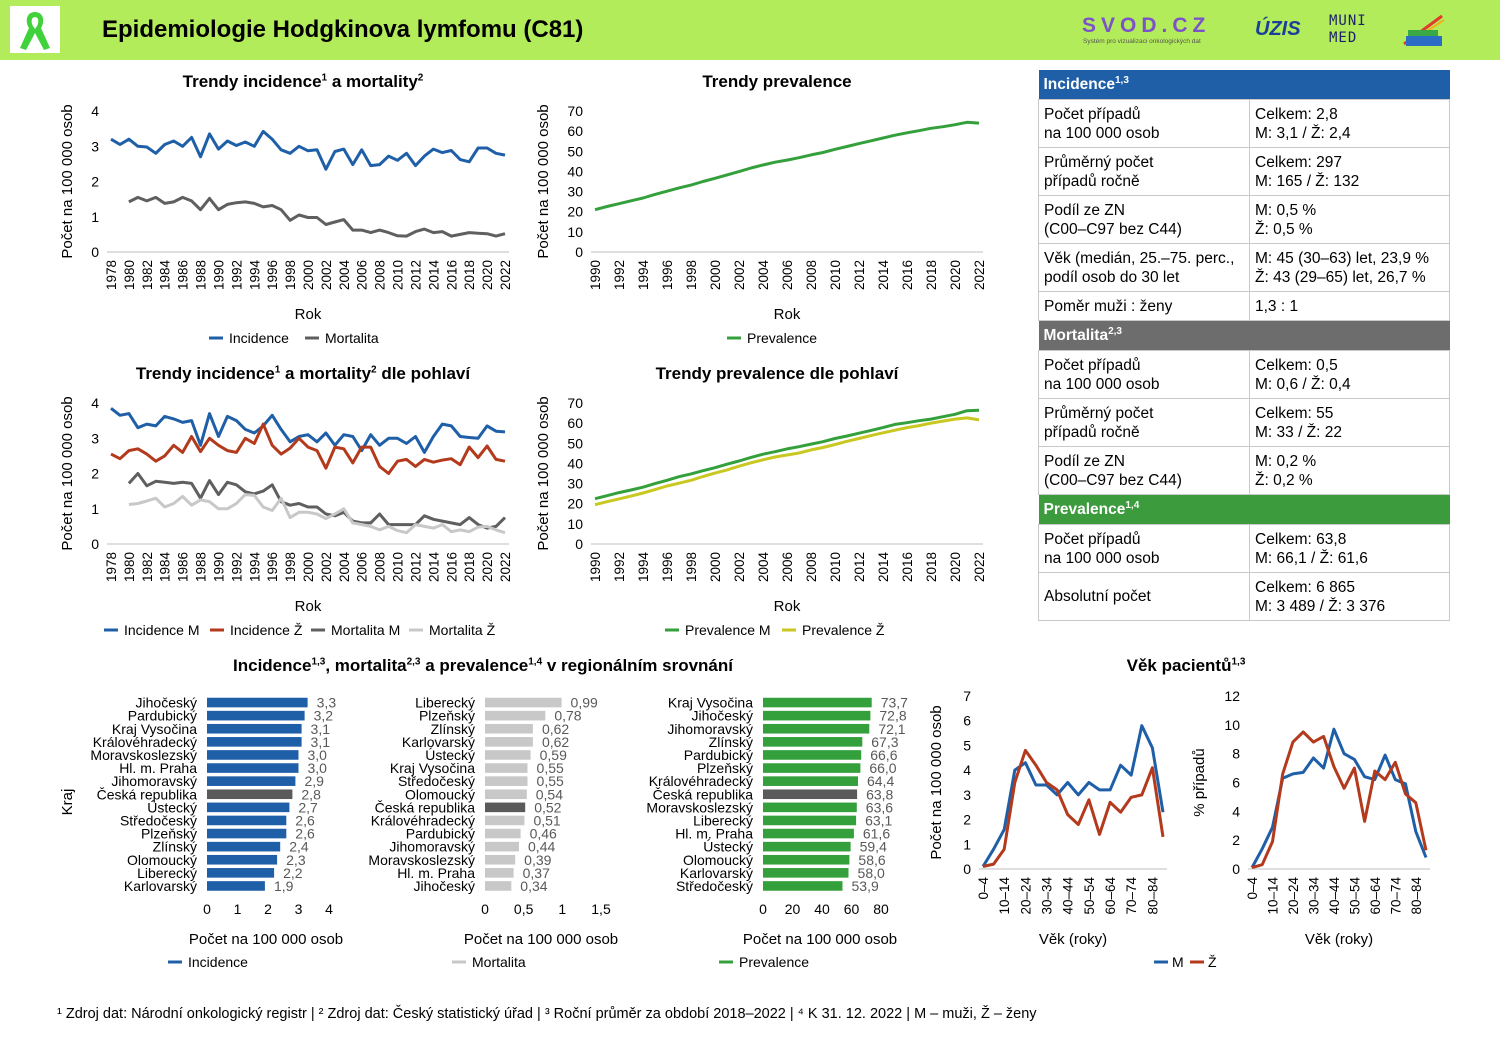 The height and width of the screenshot is (1060, 1500). I want to click on x-tick-label: 80–84, so click(1152, 896).